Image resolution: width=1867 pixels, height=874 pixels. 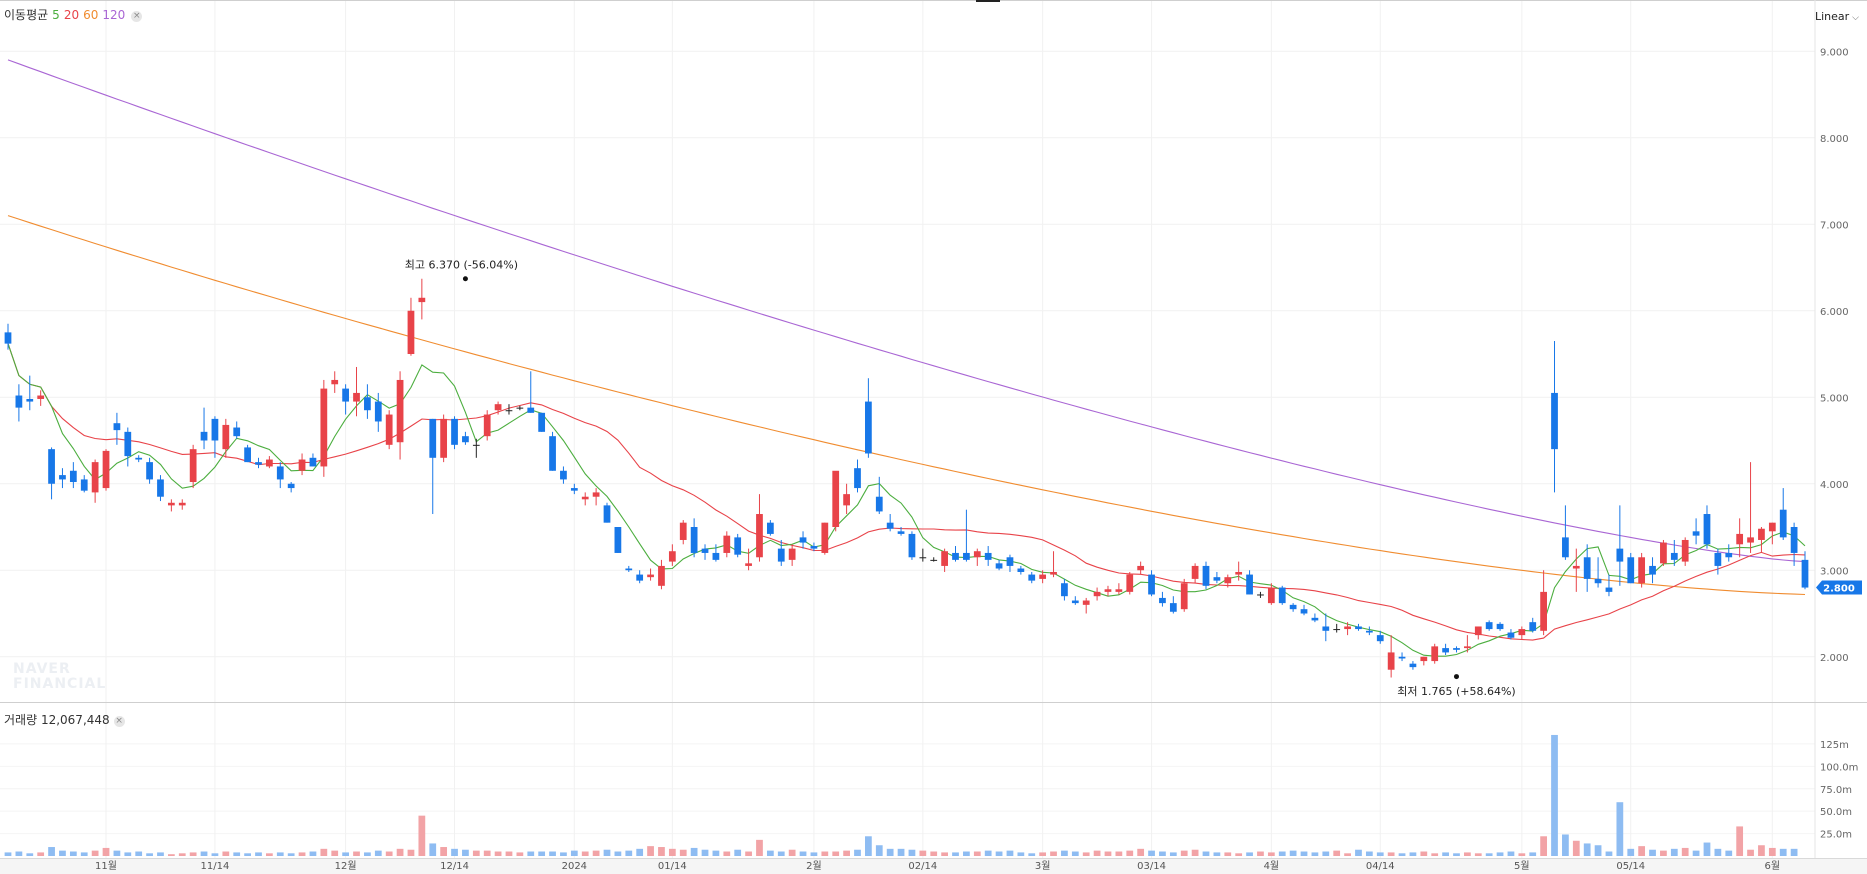 I want to click on price-tick-label: 4.000, so click(x=1834, y=485).